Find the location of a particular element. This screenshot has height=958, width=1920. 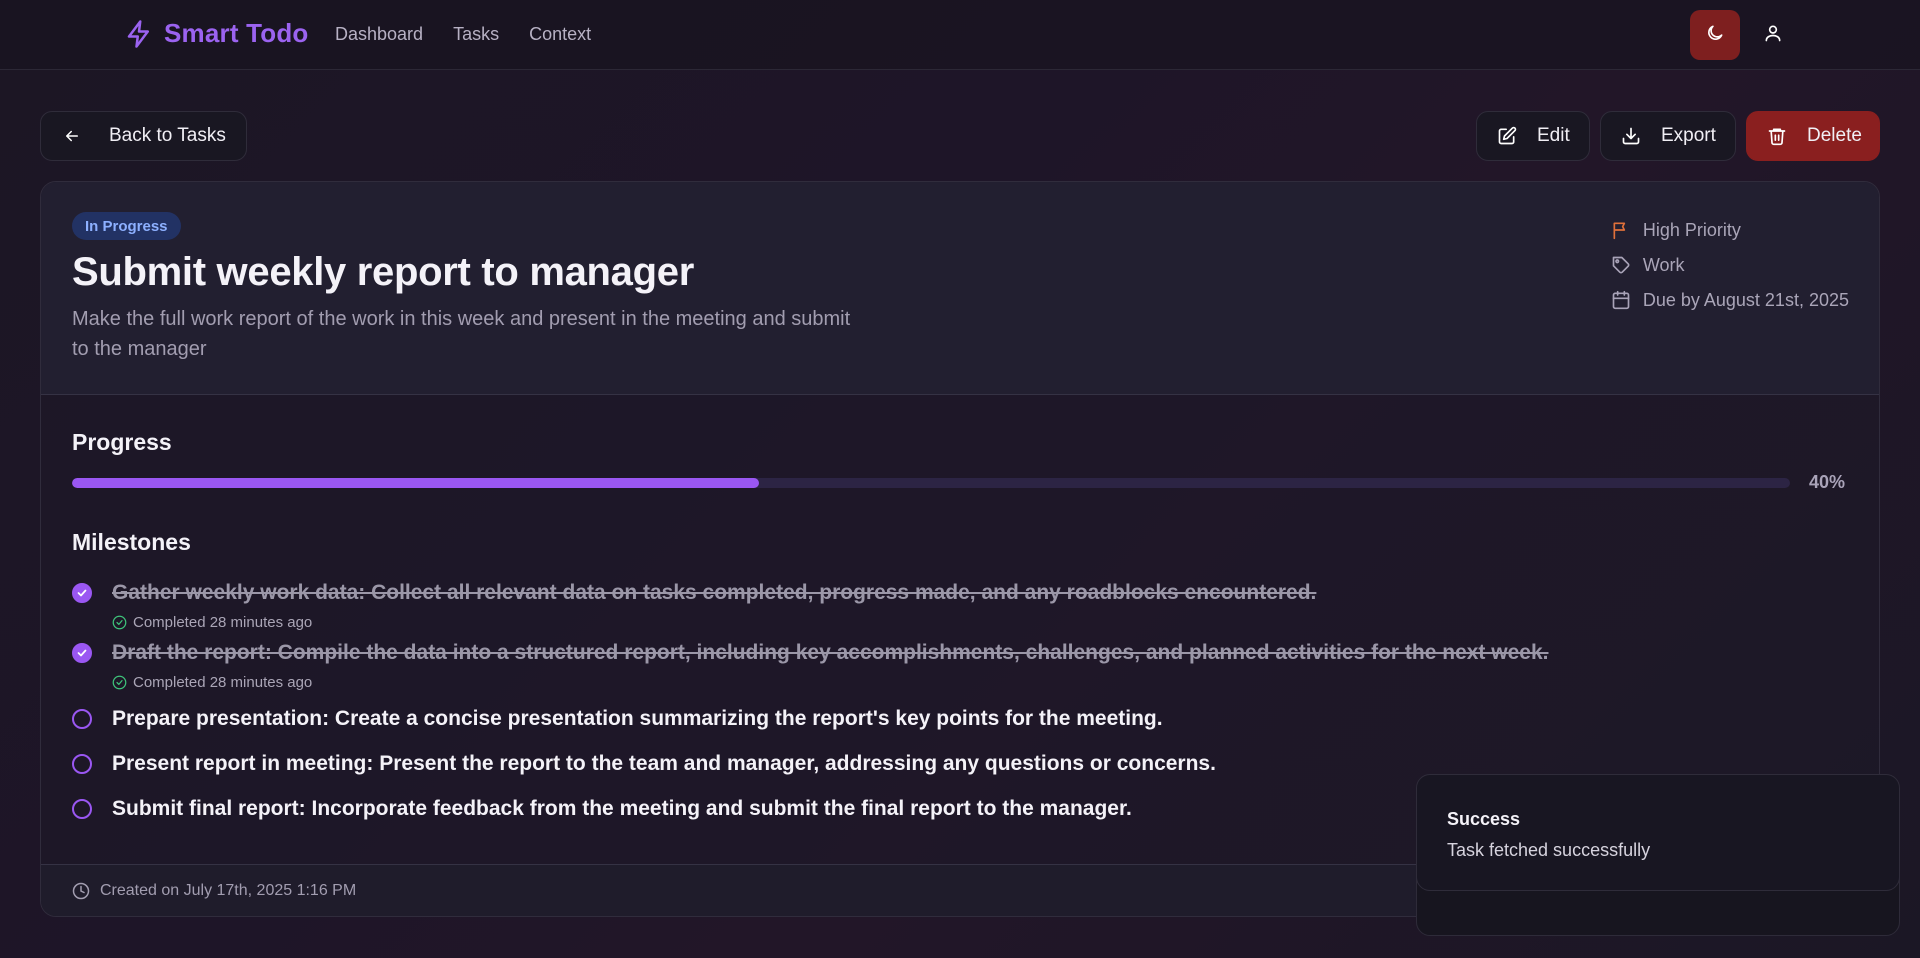

main-nav: Dashboard Tasks Context is located at coordinates (463, 34).